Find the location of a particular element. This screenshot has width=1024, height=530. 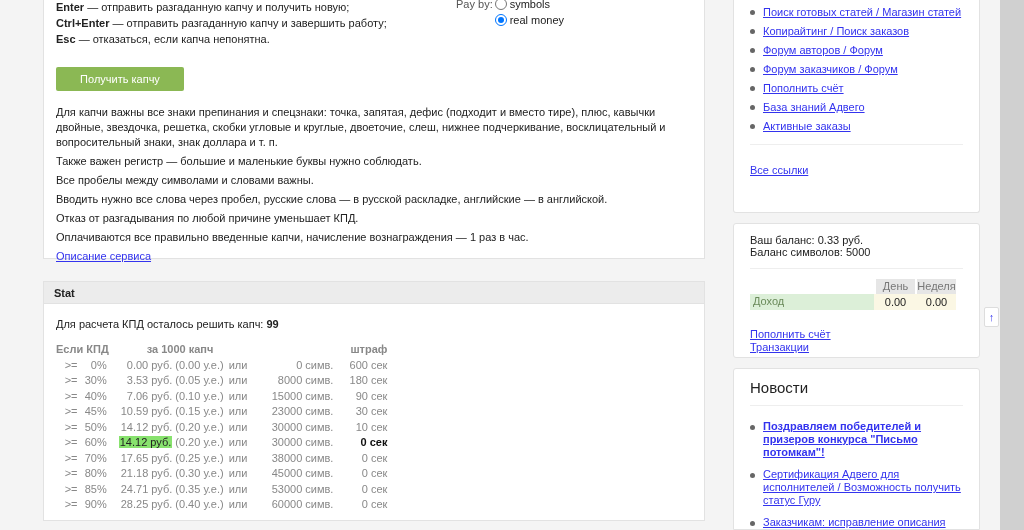

balance-text: Ваш баланс: 0.33 руб. is located at coordinates (807, 240).